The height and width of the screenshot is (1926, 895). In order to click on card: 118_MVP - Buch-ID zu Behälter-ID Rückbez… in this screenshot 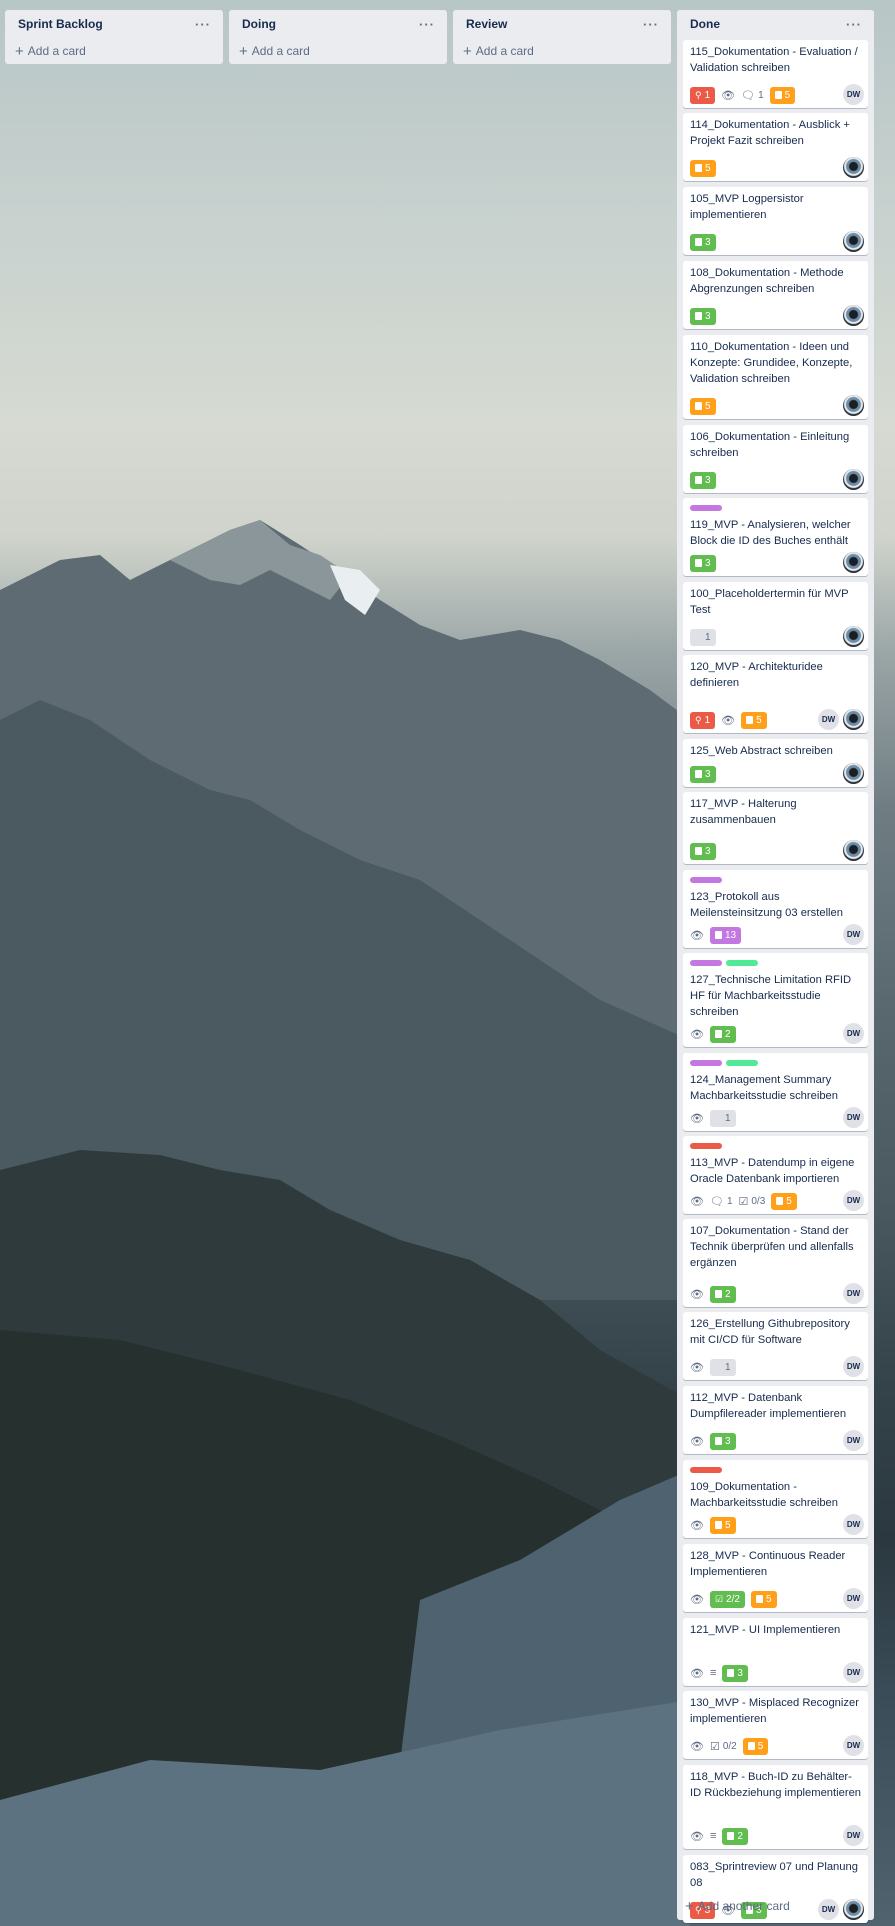, I will do `click(775, 1807)`.